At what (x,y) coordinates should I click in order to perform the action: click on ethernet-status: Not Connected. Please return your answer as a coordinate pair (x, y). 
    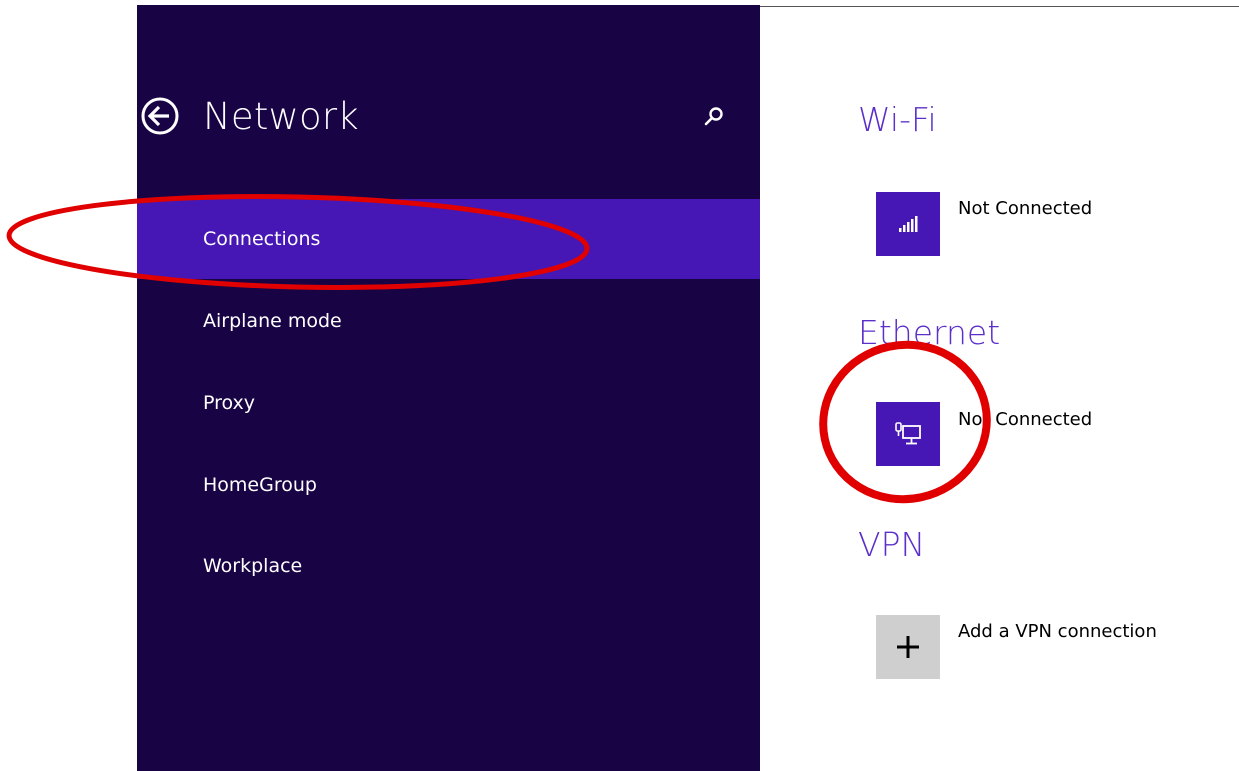
    Looking at the image, I should click on (1025, 419).